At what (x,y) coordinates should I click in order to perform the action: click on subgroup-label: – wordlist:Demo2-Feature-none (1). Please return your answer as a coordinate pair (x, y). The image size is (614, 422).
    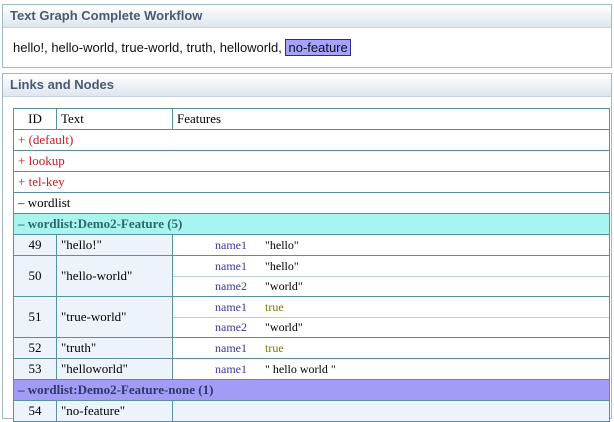
    Looking at the image, I should click on (311, 390).